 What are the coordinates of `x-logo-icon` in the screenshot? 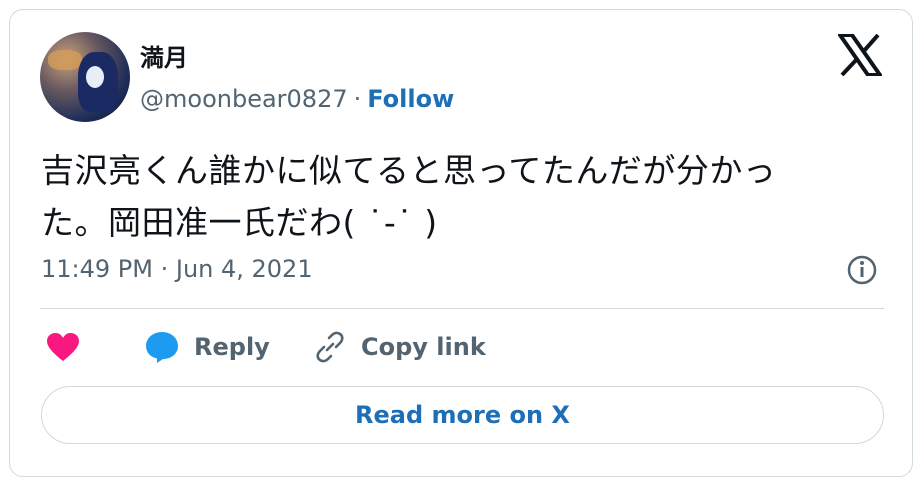 It's located at (860, 55).